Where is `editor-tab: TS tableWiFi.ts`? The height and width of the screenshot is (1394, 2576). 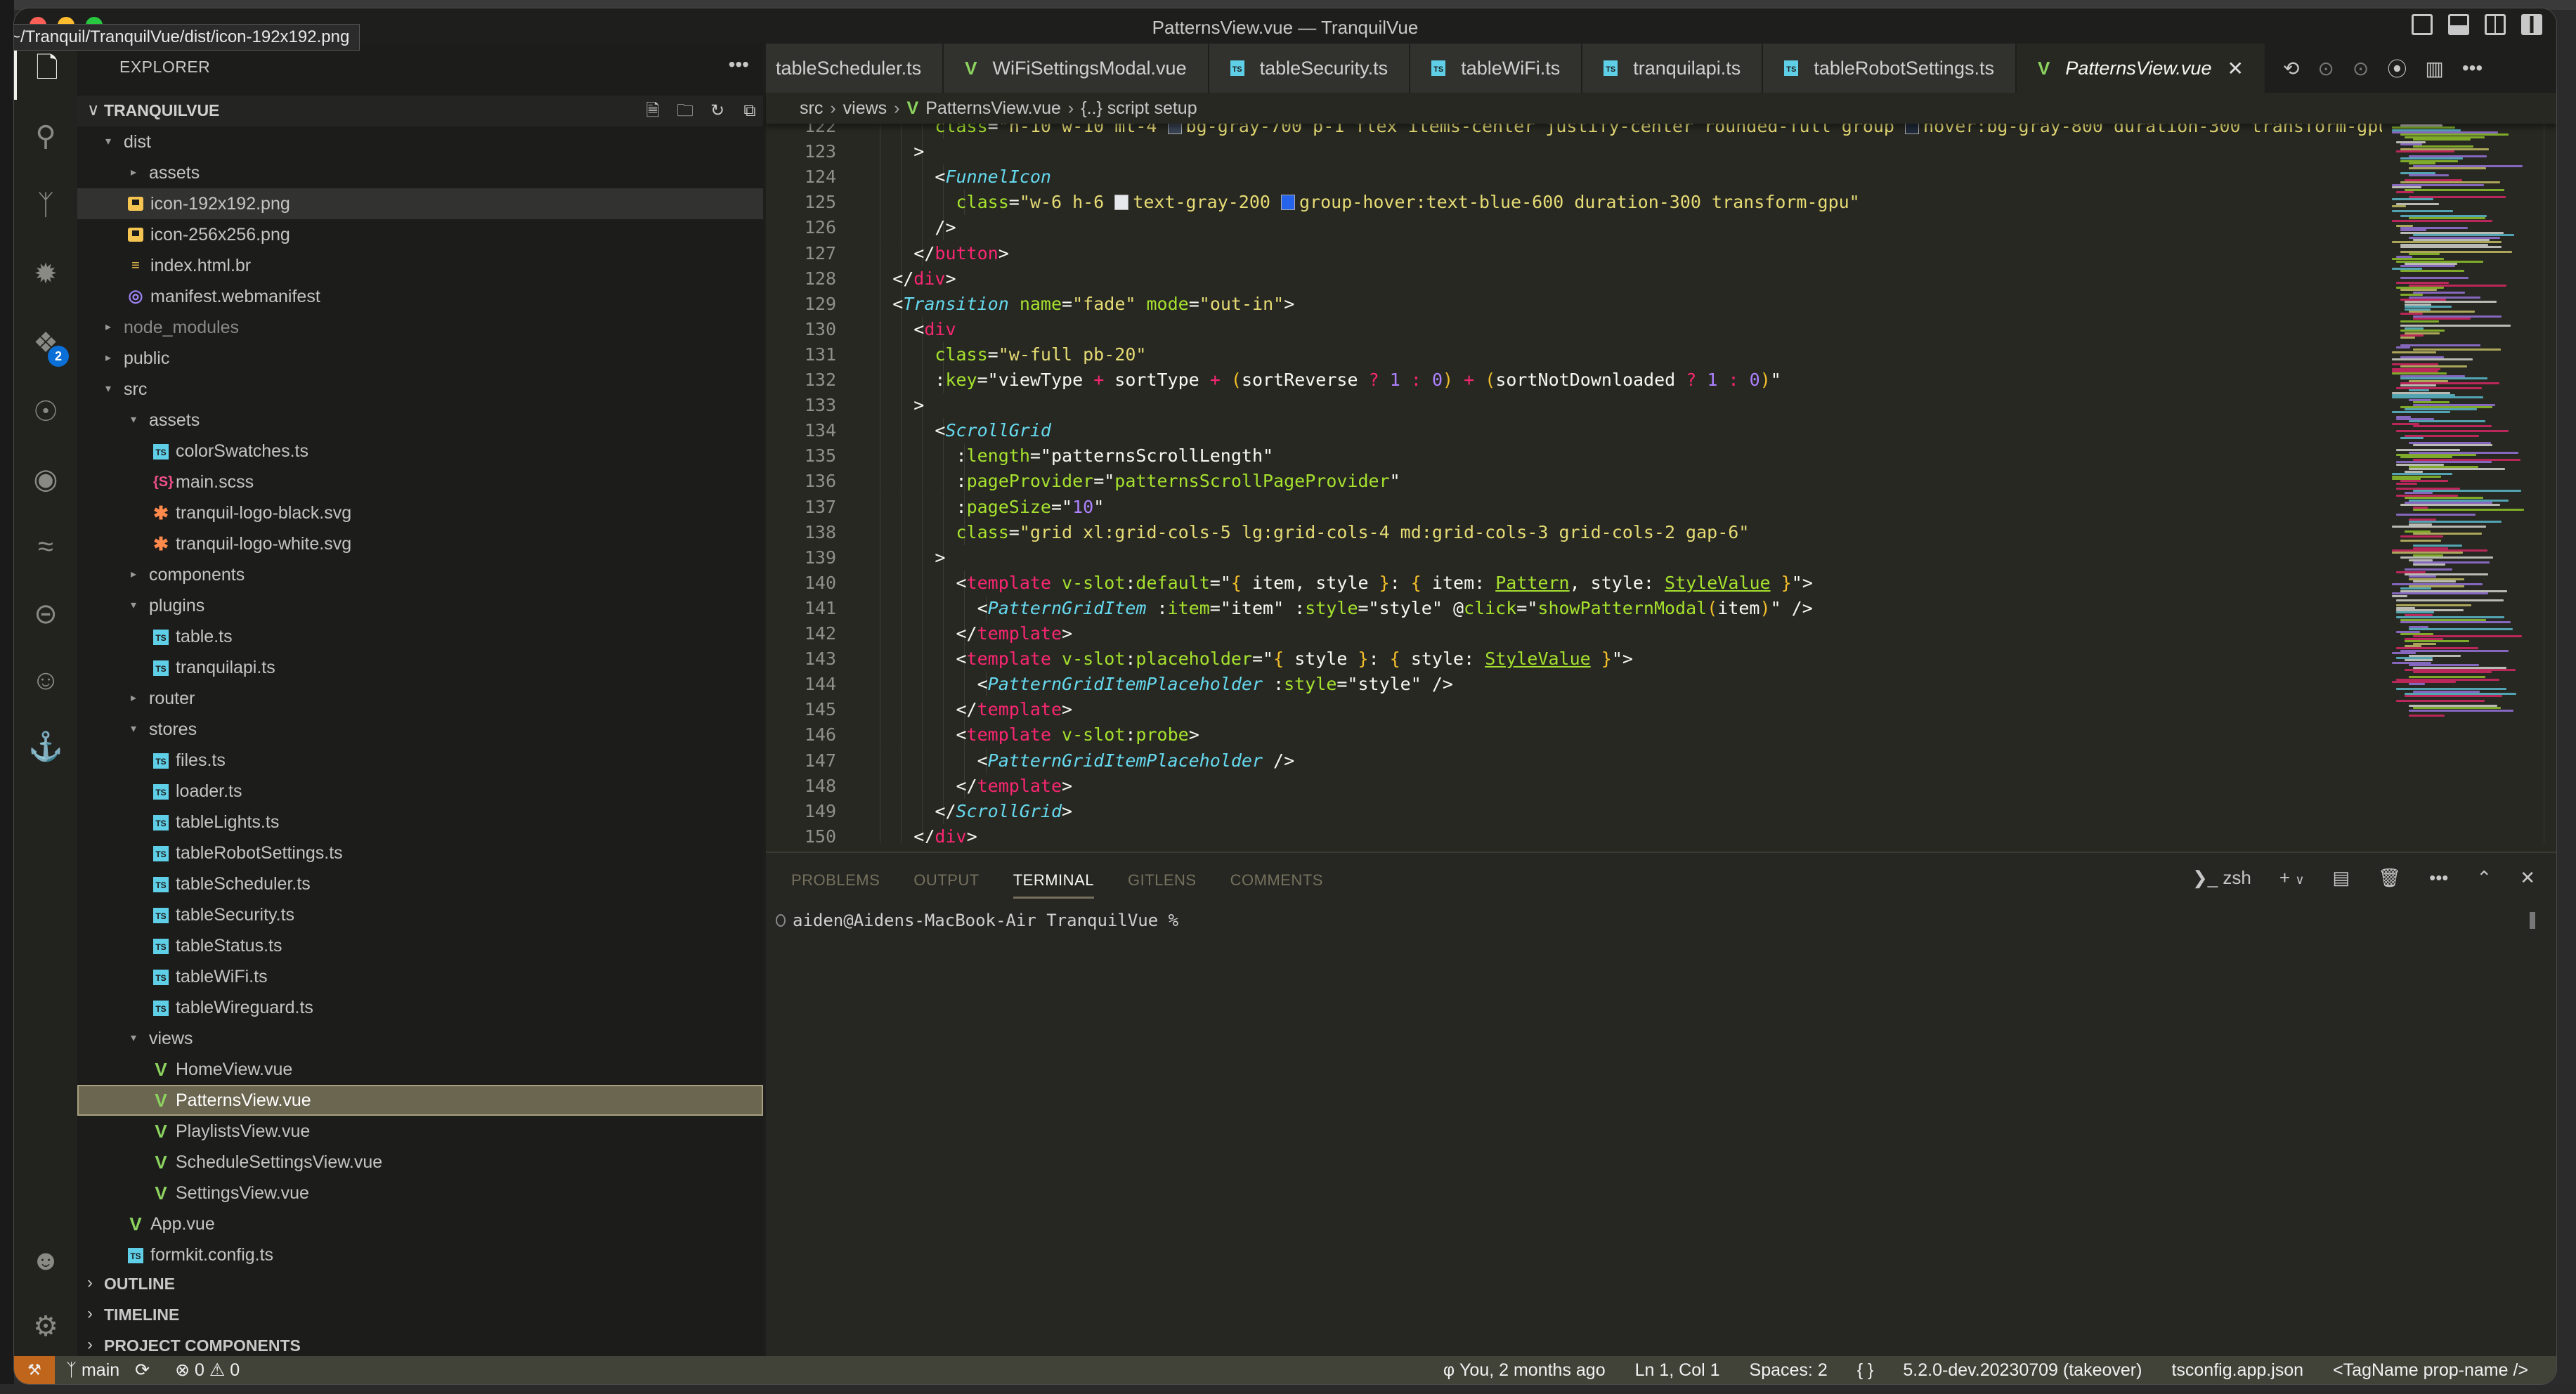 editor-tab: TS tableWiFi.ts is located at coordinates (1496, 68).